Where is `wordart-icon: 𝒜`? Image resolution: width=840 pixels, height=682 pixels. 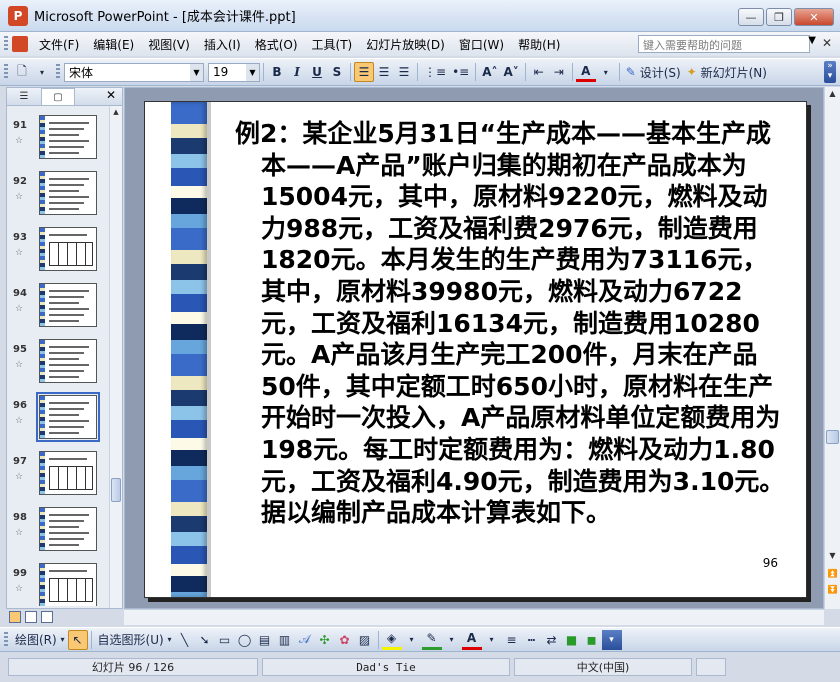 wordart-icon: 𝒜 is located at coordinates (305, 640).